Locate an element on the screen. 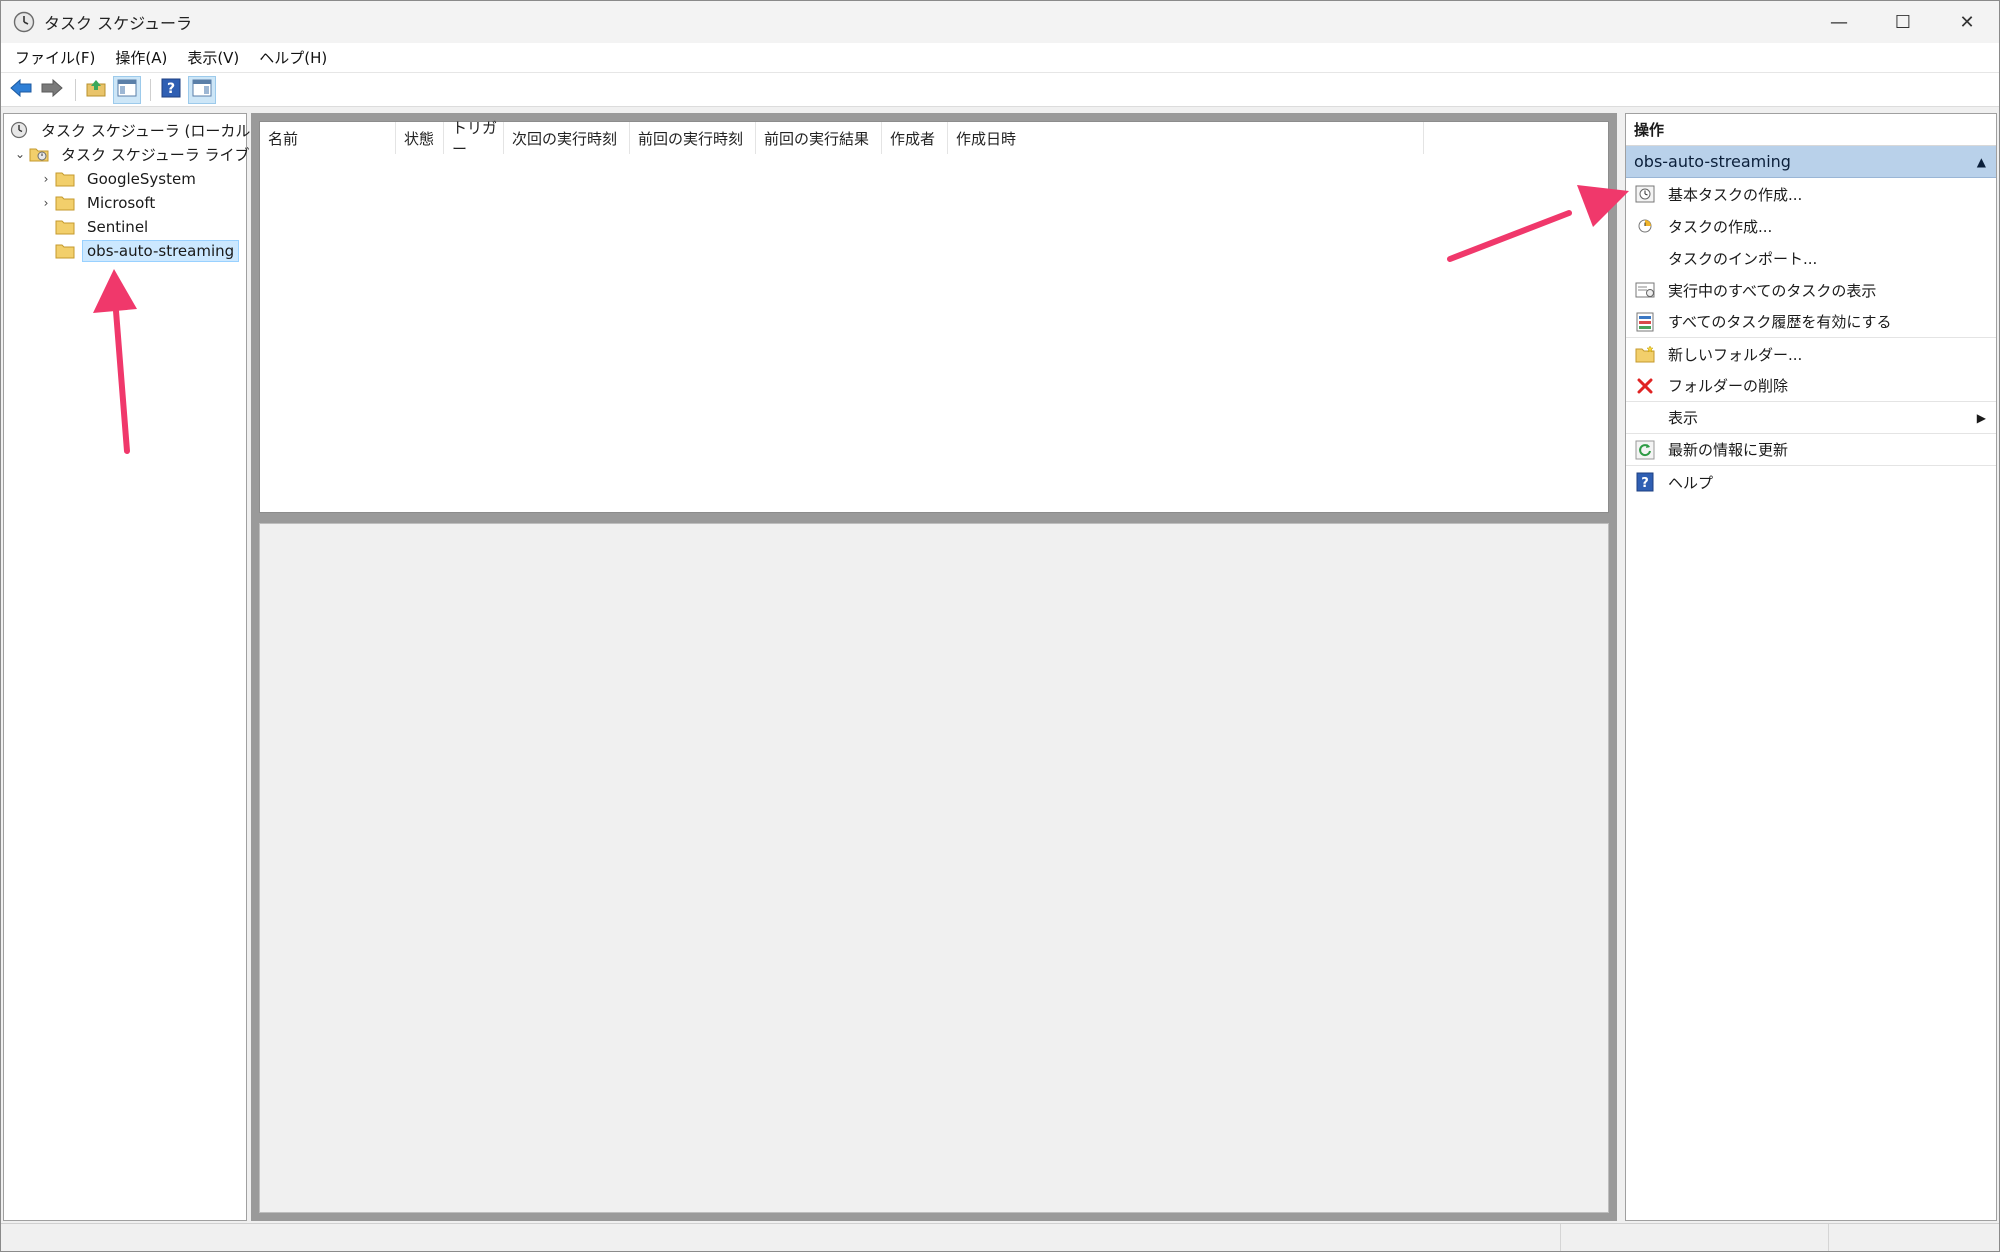  refresh-icon is located at coordinates (1645, 450).